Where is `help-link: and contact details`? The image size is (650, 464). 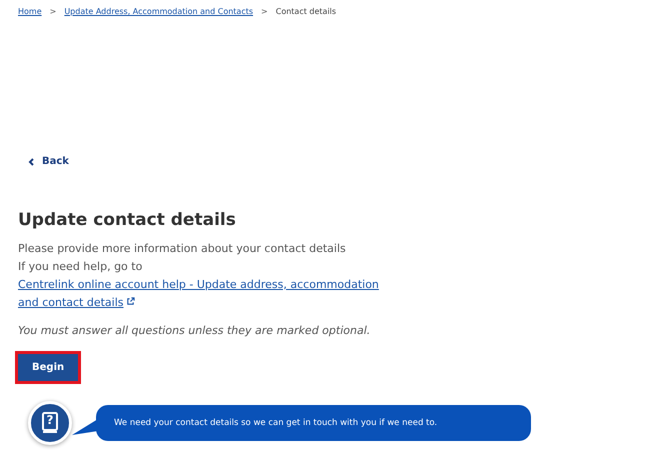 help-link: and contact details is located at coordinates (71, 302).